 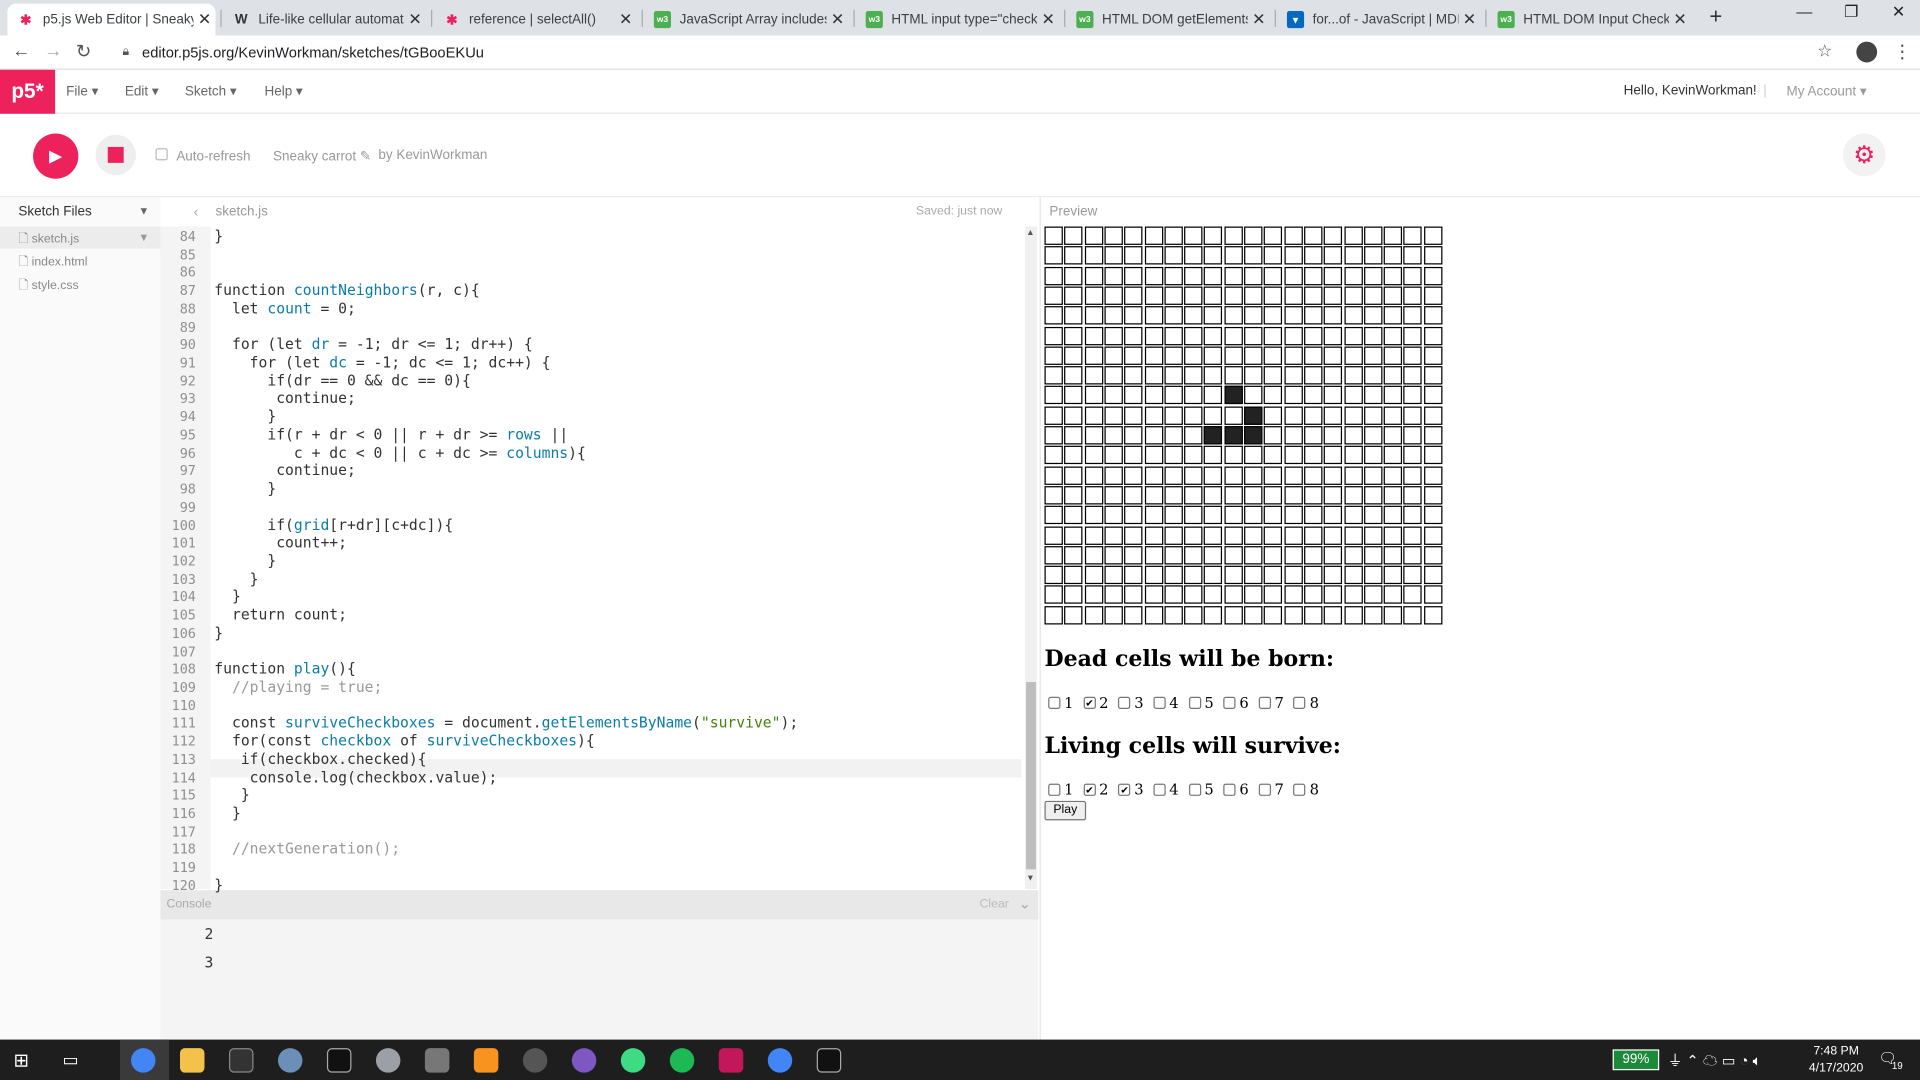 What do you see at coordinates (1864, 155) in the screenshot?
I see `settings-gear-icon: ⚙` at bounding box center [1864, 155].